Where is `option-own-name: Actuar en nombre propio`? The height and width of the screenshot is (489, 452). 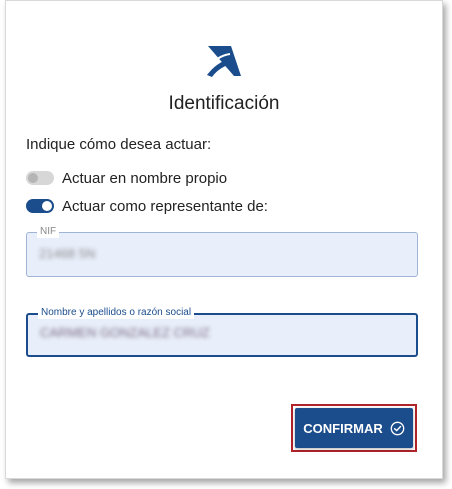 option-own-name: Actuar en nombre propio is located at coordinates (126, 178).